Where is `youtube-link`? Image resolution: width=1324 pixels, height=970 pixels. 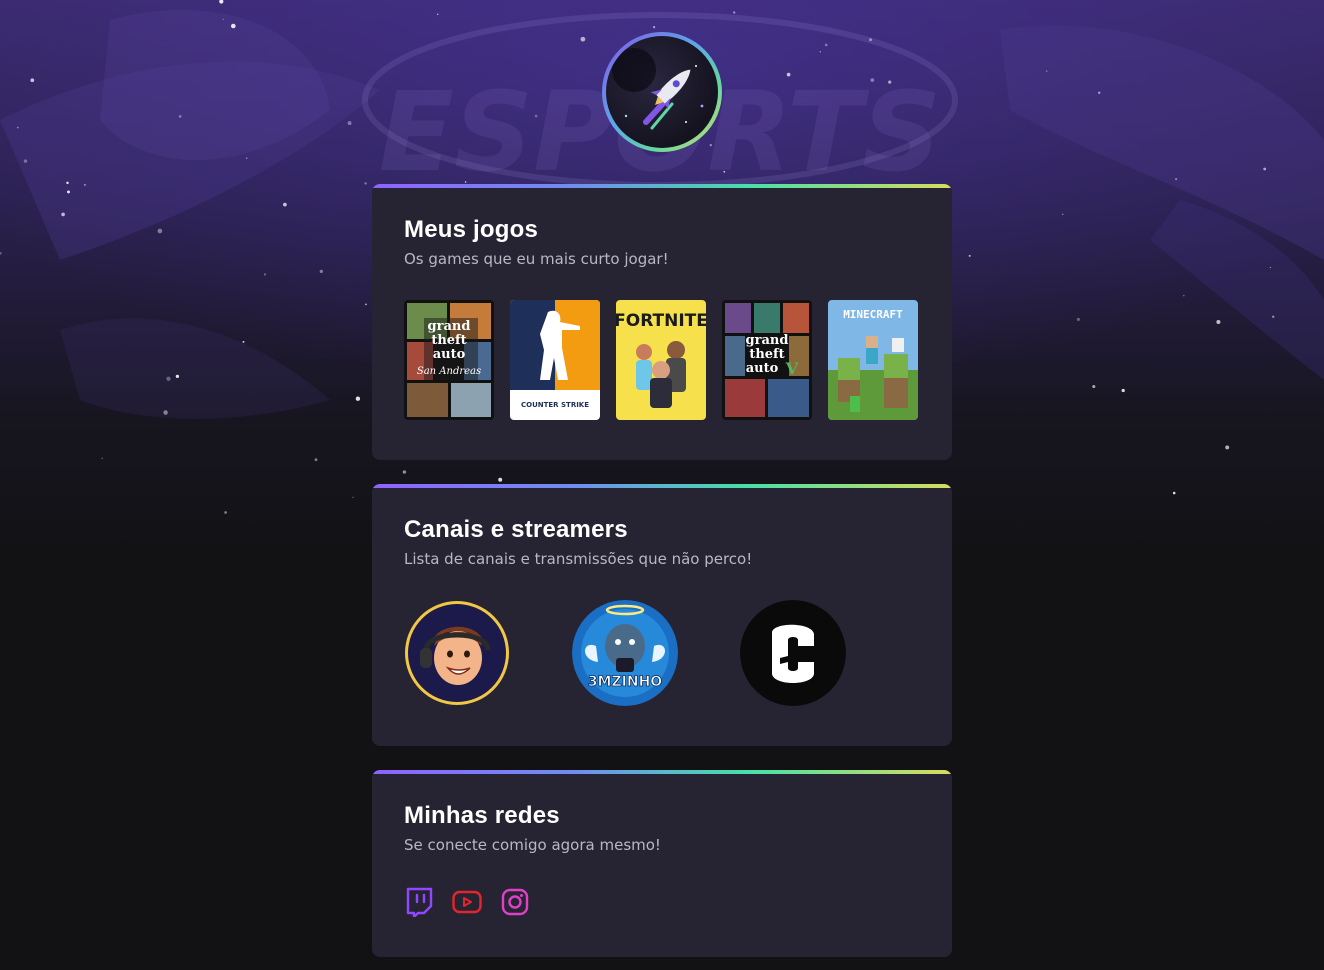 youtube-link is located at coordinates (467, 902).